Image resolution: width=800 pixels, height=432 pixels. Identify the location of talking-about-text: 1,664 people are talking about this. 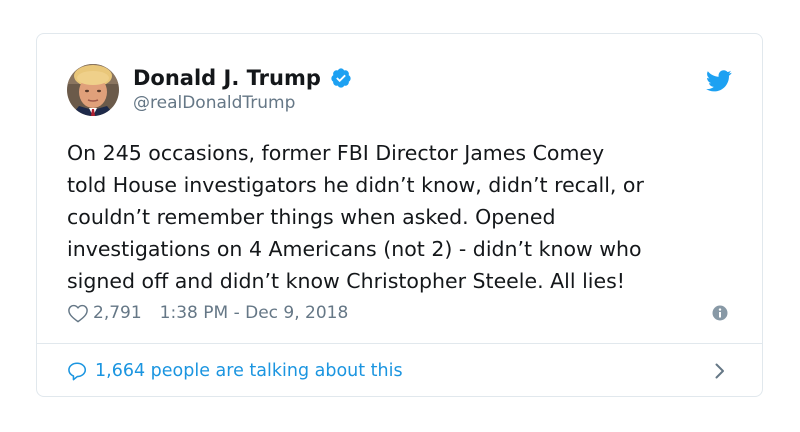
(249, 371).